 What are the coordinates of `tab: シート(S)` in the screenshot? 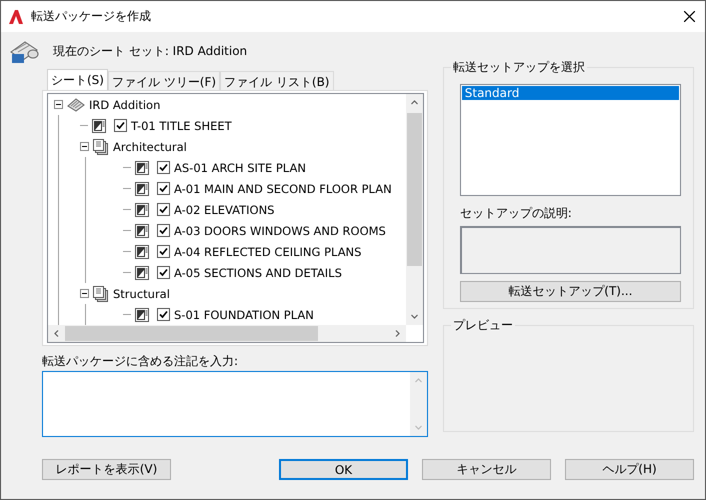 It's located at (77, 79).